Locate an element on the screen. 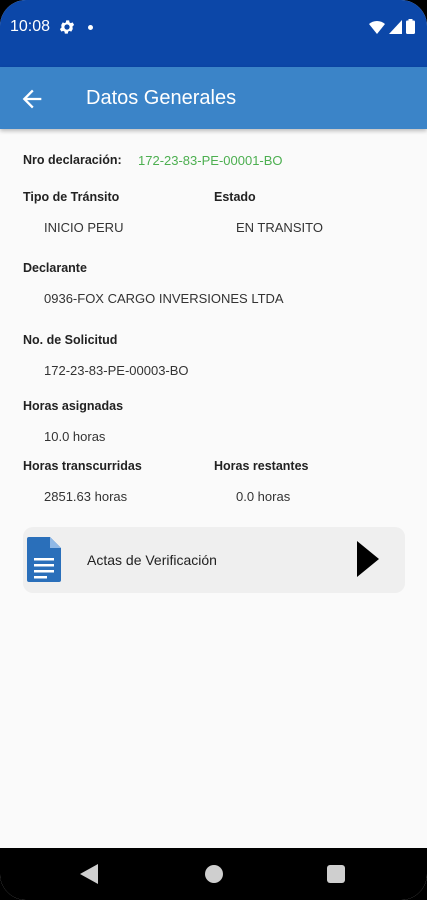  horas-transcurridas-label: Horas transcurridas is located at coordinates (82, 466).